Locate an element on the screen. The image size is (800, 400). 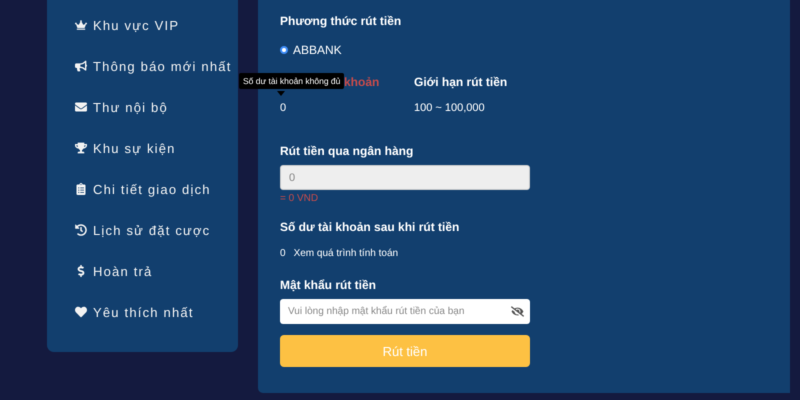
amount-field: 0 is located at coordinates (405, 177).